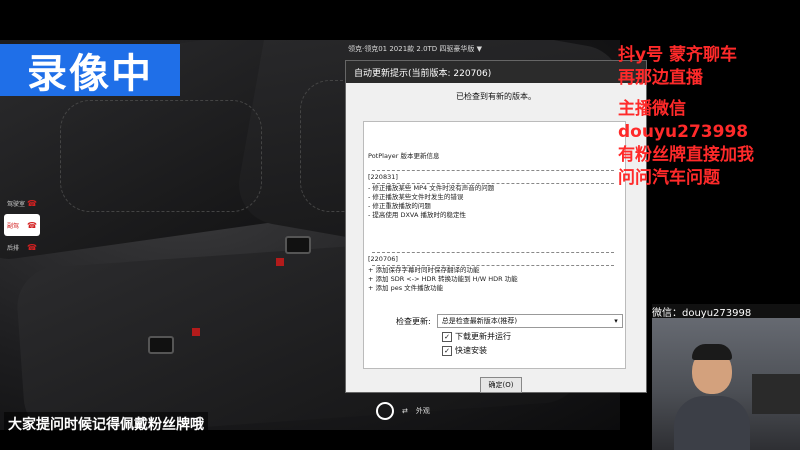 This screenshot has height=450, width=800. Describe the element at coordinates (416, 197) in the screenshot. I see `changelog-item: - 修正播放某些文件时发生的错误` at that location.